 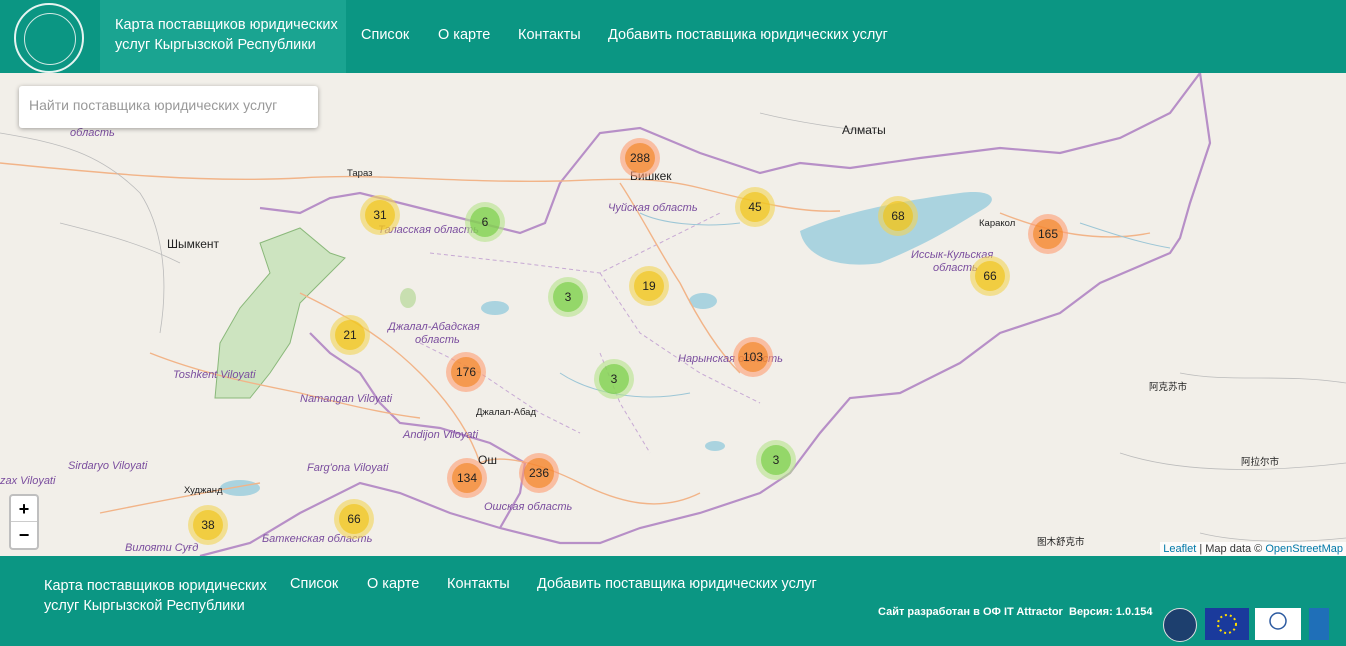 I want to click on partner-logo-icon, so click(x=1180, y=625).